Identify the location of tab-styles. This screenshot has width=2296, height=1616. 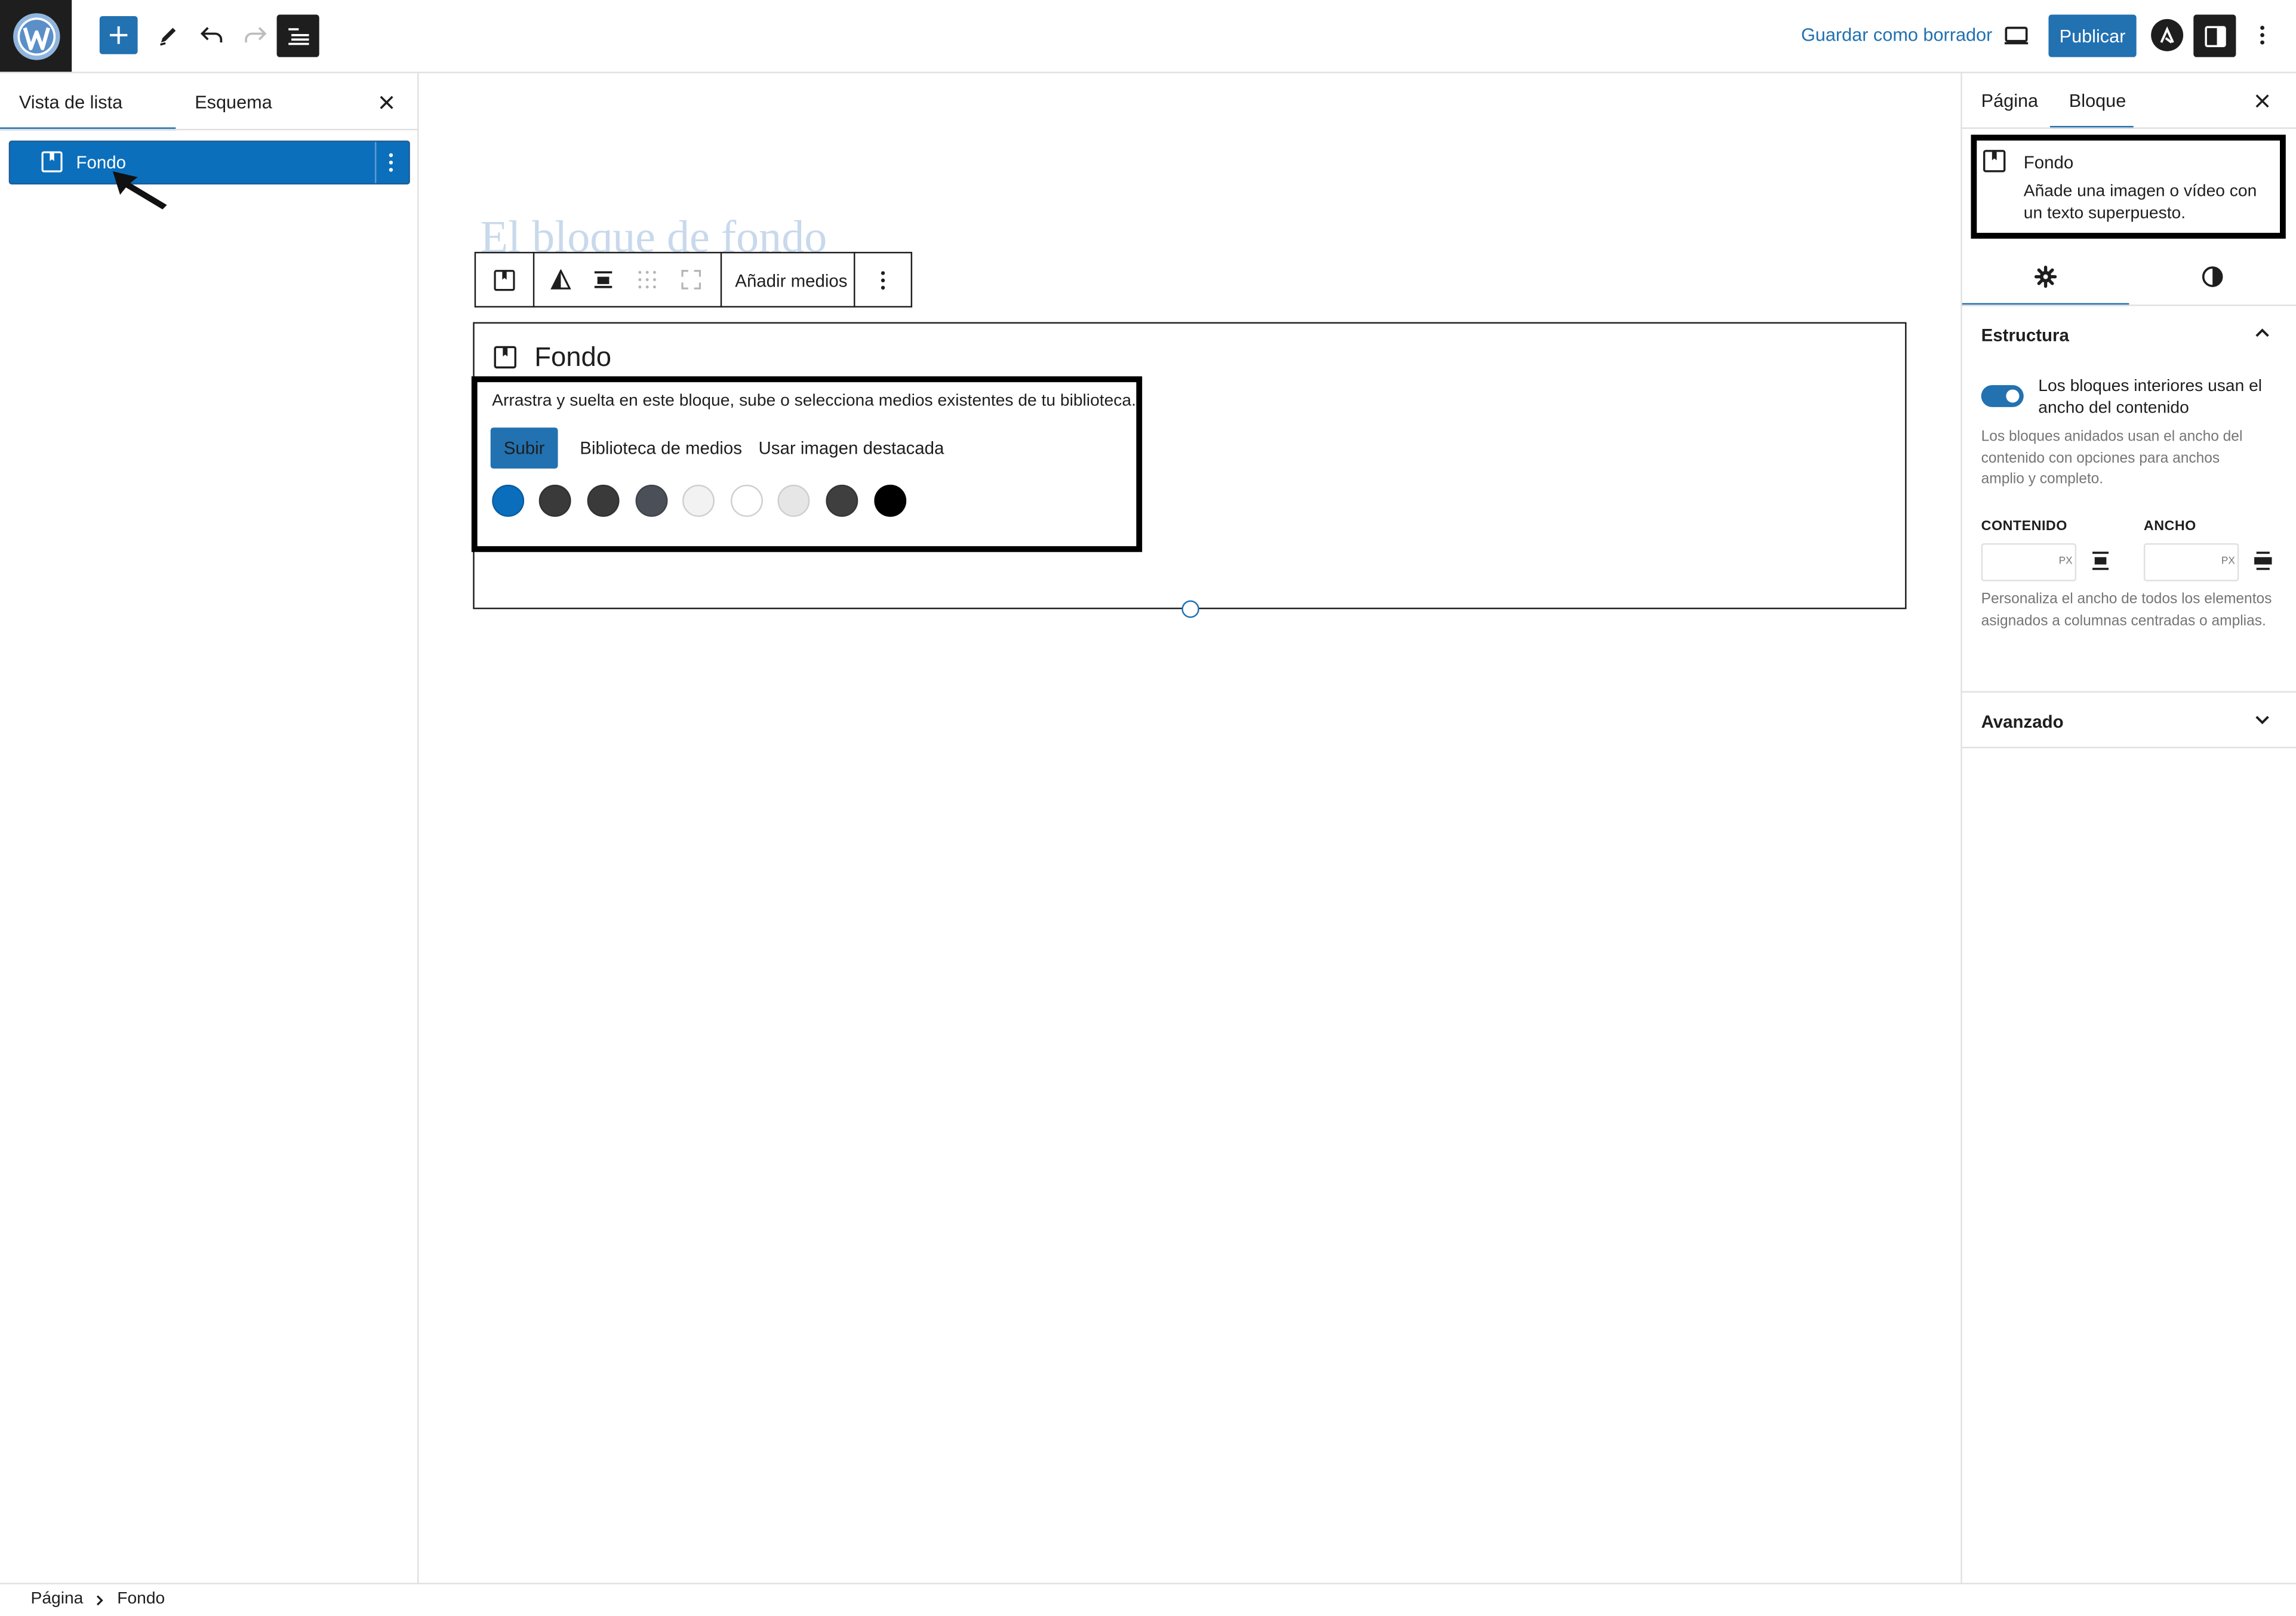
(2212, 277).